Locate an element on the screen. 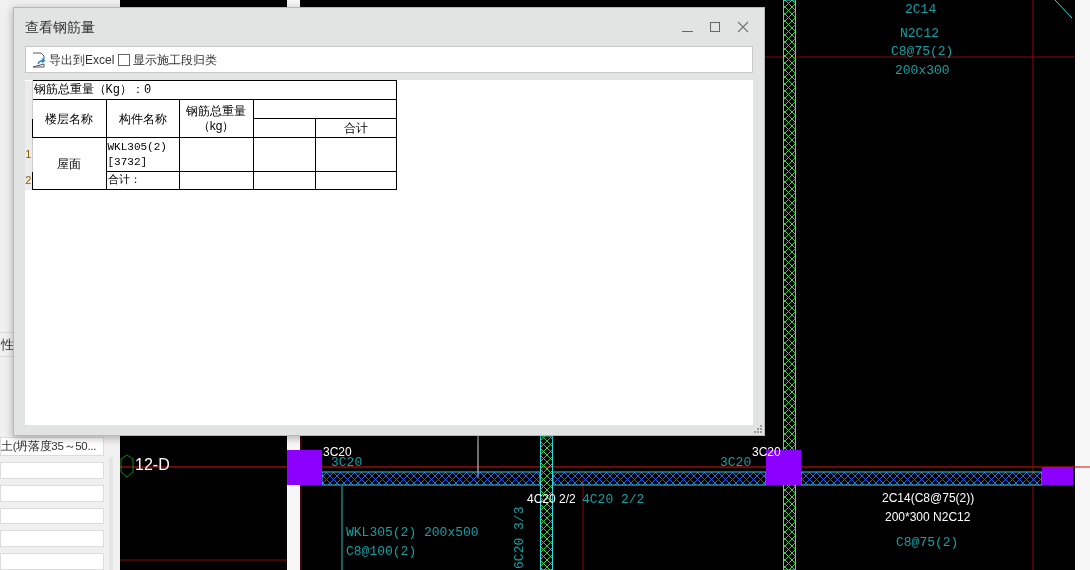 This screenshot has height=570, width=1090. rebar-label: 4C20 2/2 is located at coordinates (613, 499).